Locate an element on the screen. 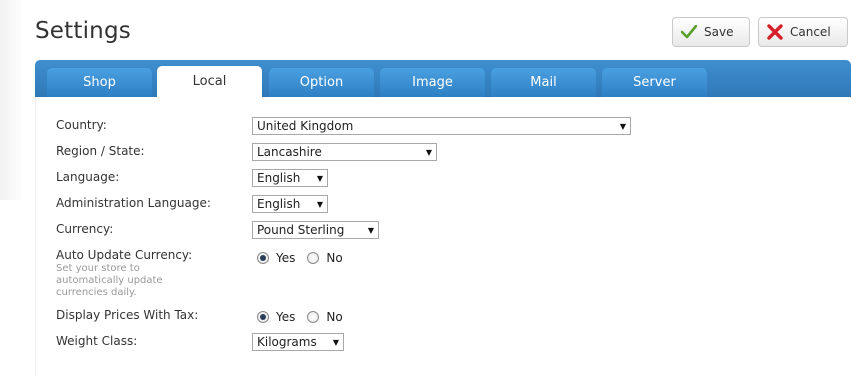 Image resolution: width=856 pixels, height=376 pixels. admin-language-select: English ▼ is located at coordinates (290, 204).